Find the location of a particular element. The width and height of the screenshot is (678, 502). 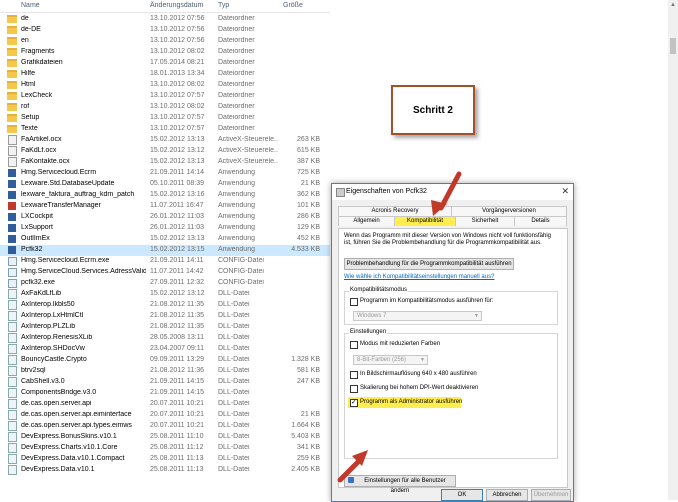

vertical-scrollbar: ▲ is located at coordinates (673, 250).